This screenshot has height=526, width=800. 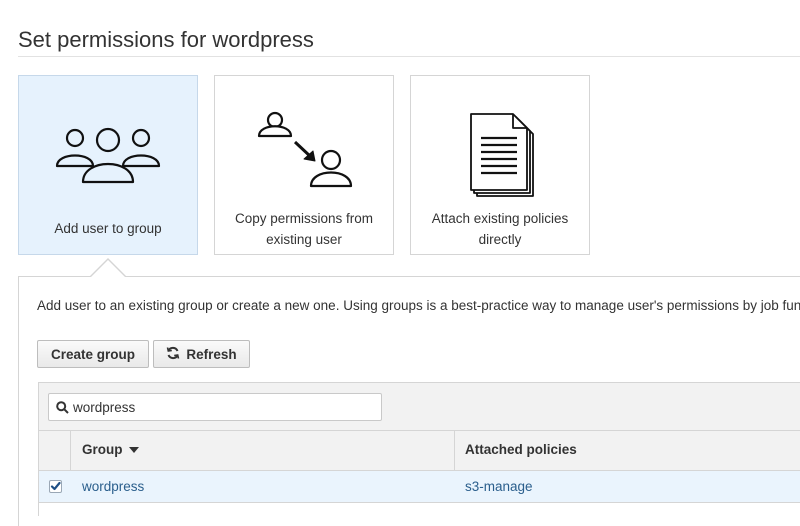 I want to click on table-header: Group Attached policies, so click(x=419, y=451).